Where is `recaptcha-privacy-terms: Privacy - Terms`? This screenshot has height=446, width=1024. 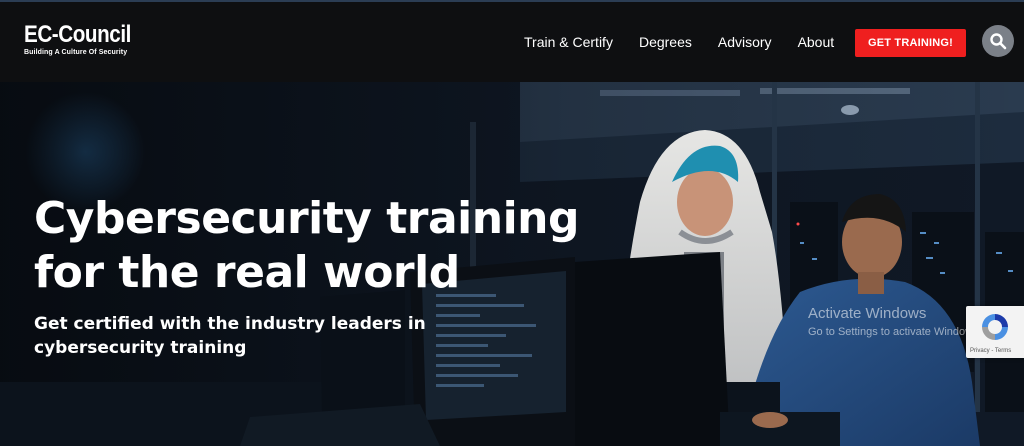
recaptcha-privacy-terms: Privacy - Terms is located at coordinates (990, 351).